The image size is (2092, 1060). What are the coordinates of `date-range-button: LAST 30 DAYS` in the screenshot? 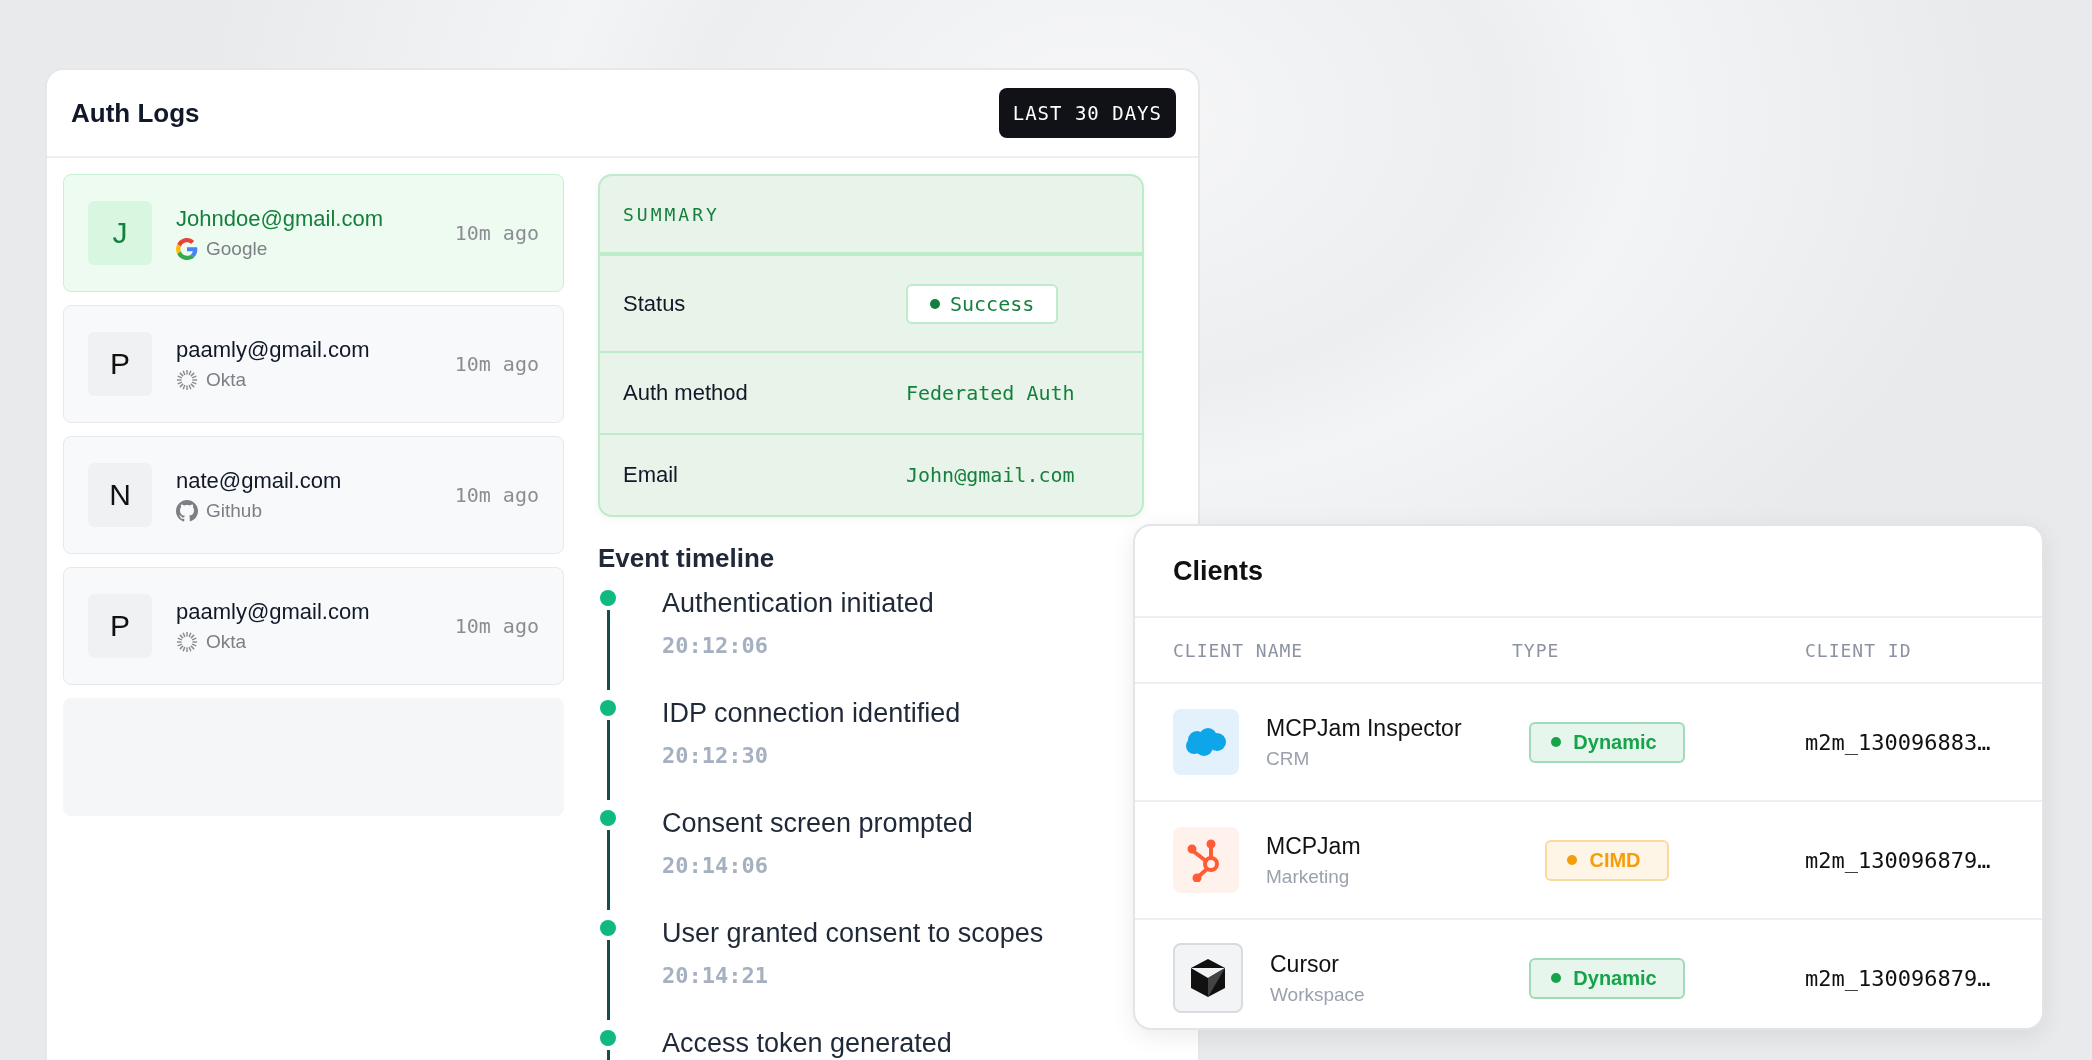 It's located at (1087, 113).